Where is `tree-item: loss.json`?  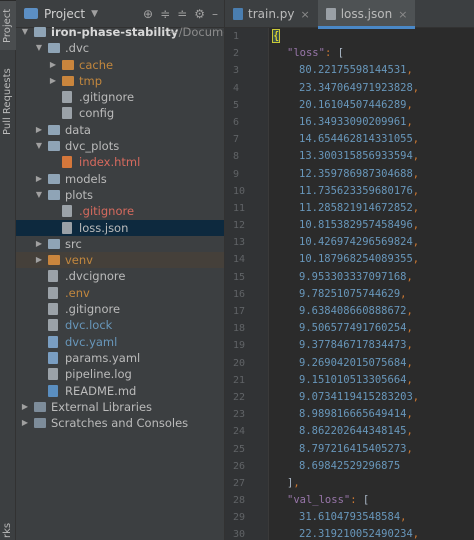
tree-item: loss.json is located at coordinates (120, 227).